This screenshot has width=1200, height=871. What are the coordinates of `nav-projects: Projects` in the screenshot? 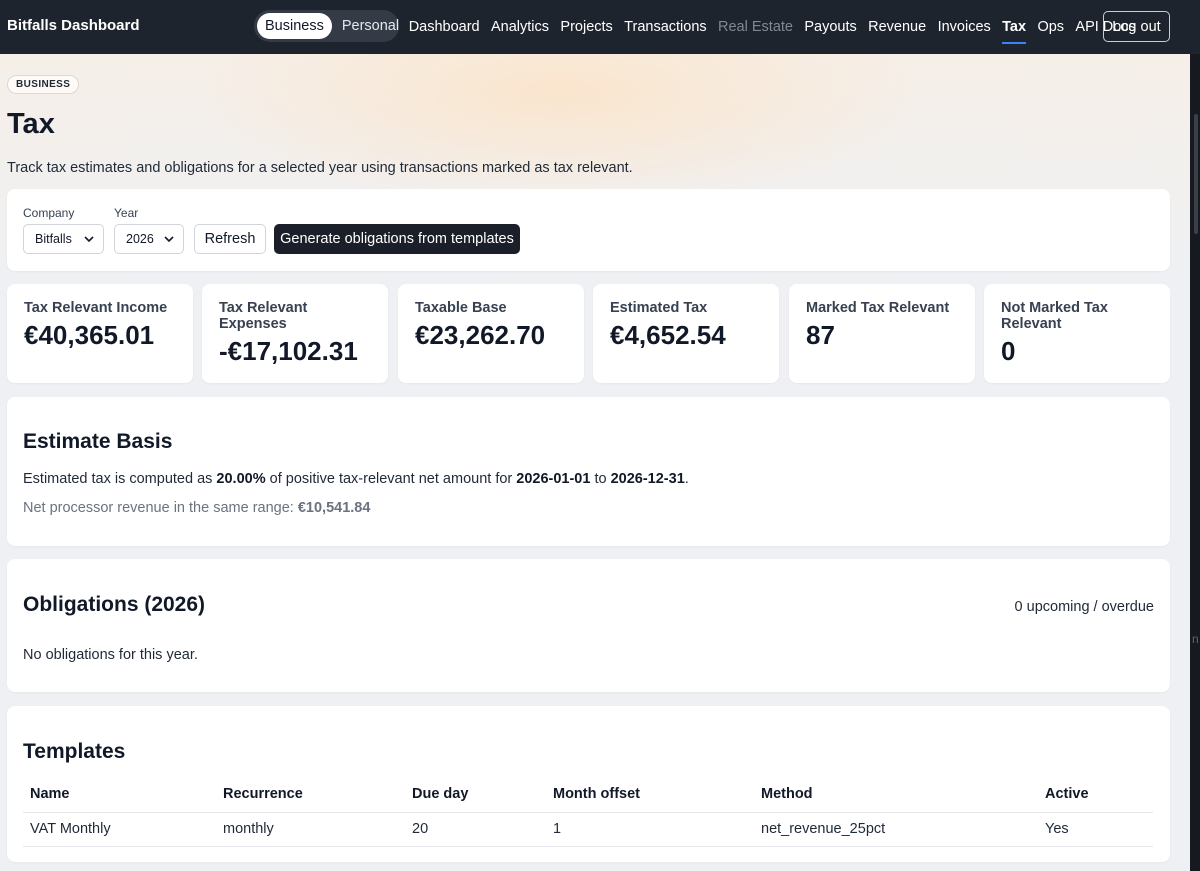 It's located at (586, 27).